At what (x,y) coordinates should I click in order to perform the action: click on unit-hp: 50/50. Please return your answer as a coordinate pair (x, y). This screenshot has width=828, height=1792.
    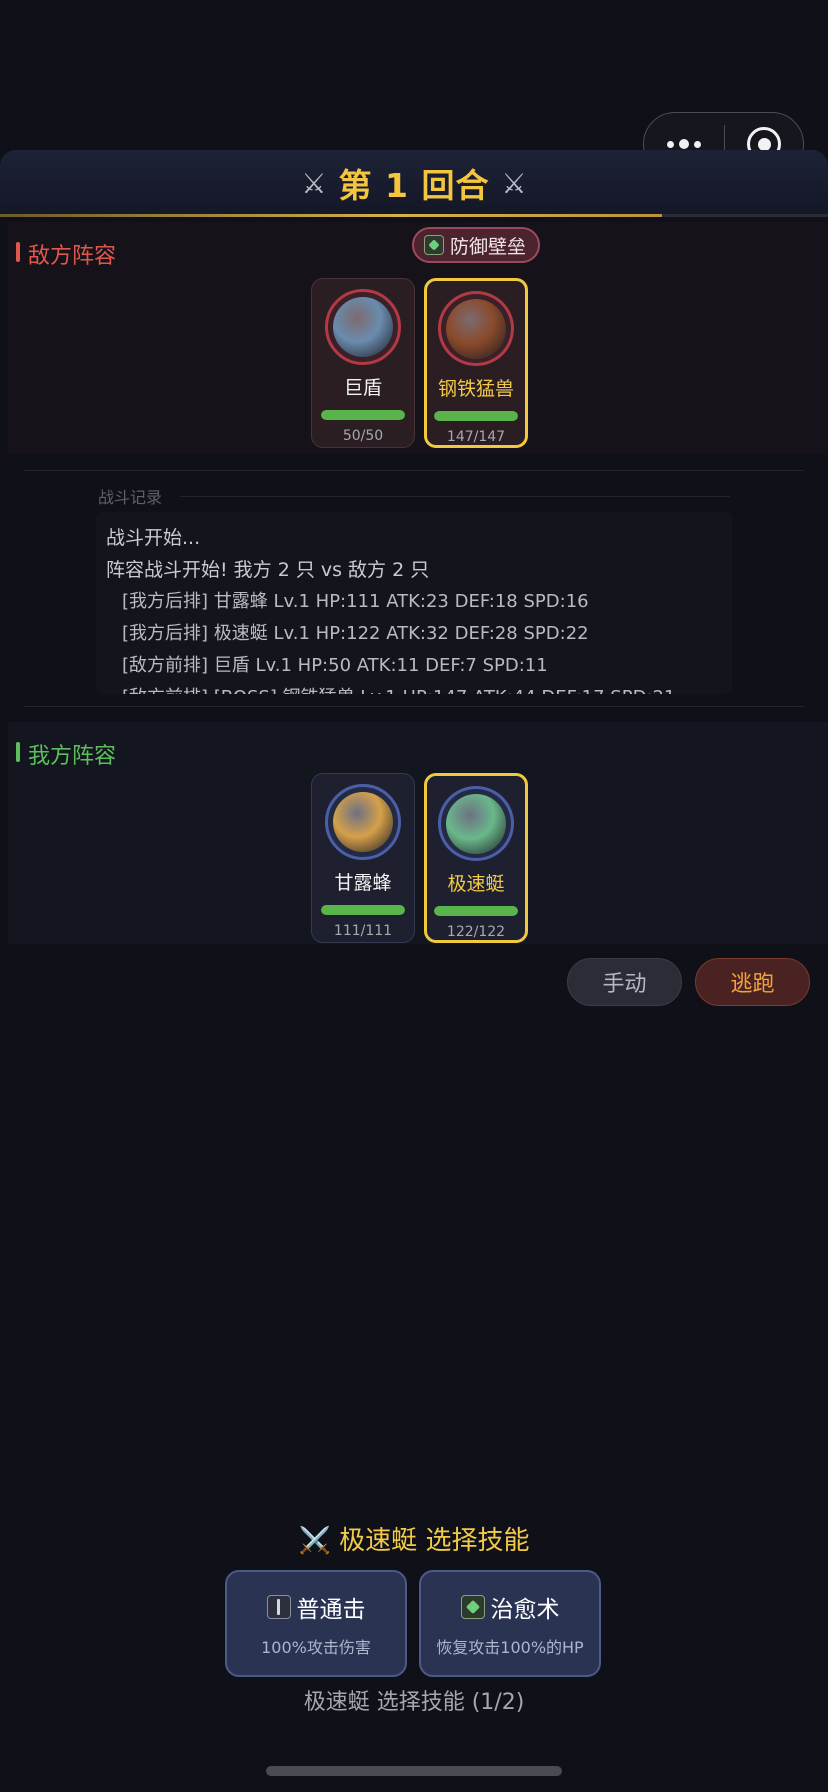
    Looking at the image, I should click on (363, 436).